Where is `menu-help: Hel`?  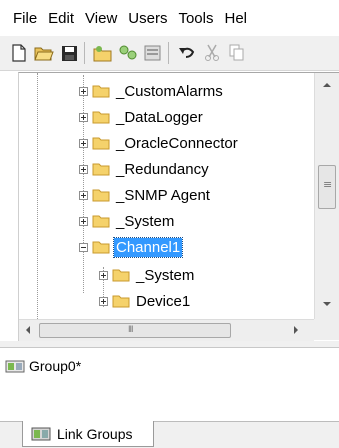 menu-help: Hel is located at coordinates (235, 18).